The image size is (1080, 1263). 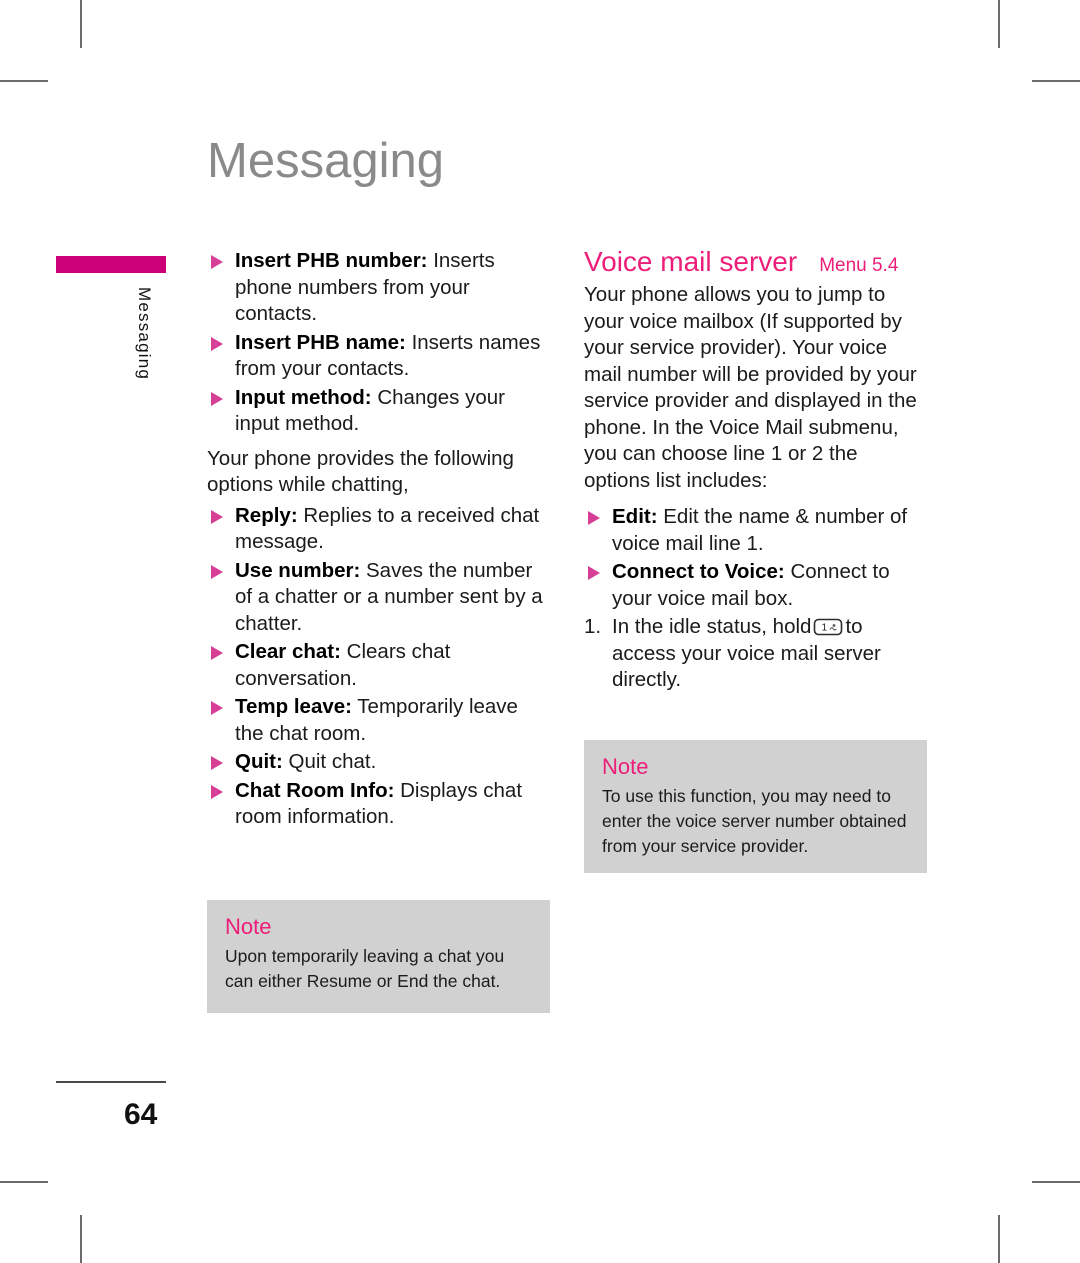 What do you see at coordinates (329, 761) in the screenshot?
I see `list-item-desc: Quit chat.` at bounding box center [329, 761].